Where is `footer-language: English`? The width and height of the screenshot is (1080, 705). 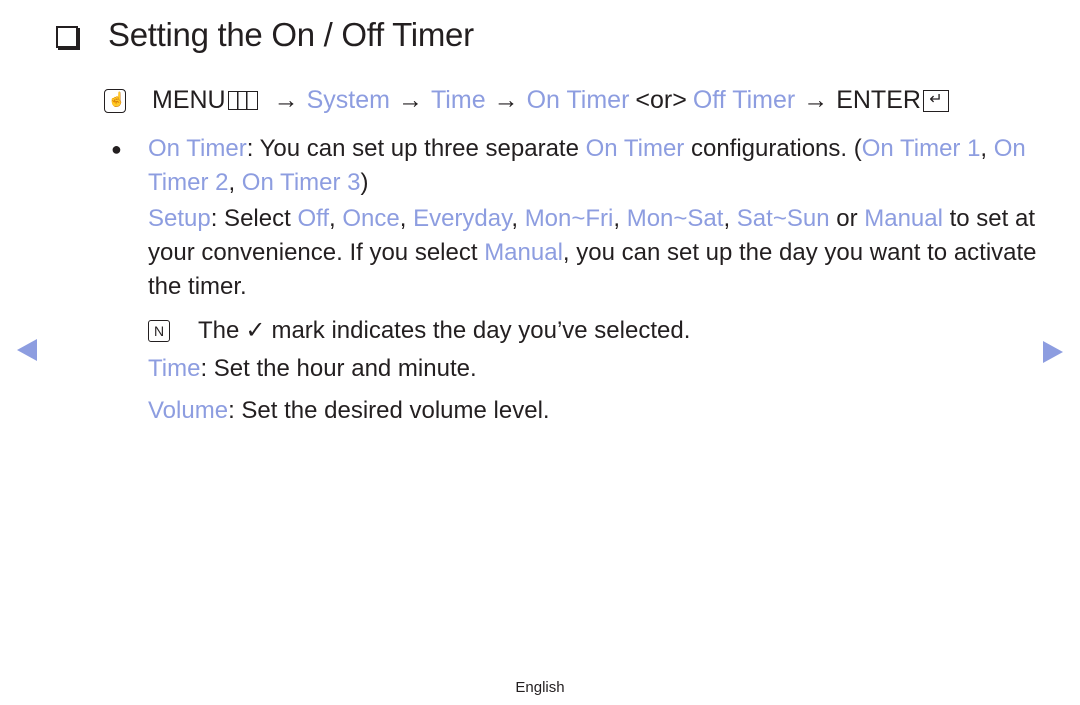 footer-language: English is located at coordinates (540, 687).